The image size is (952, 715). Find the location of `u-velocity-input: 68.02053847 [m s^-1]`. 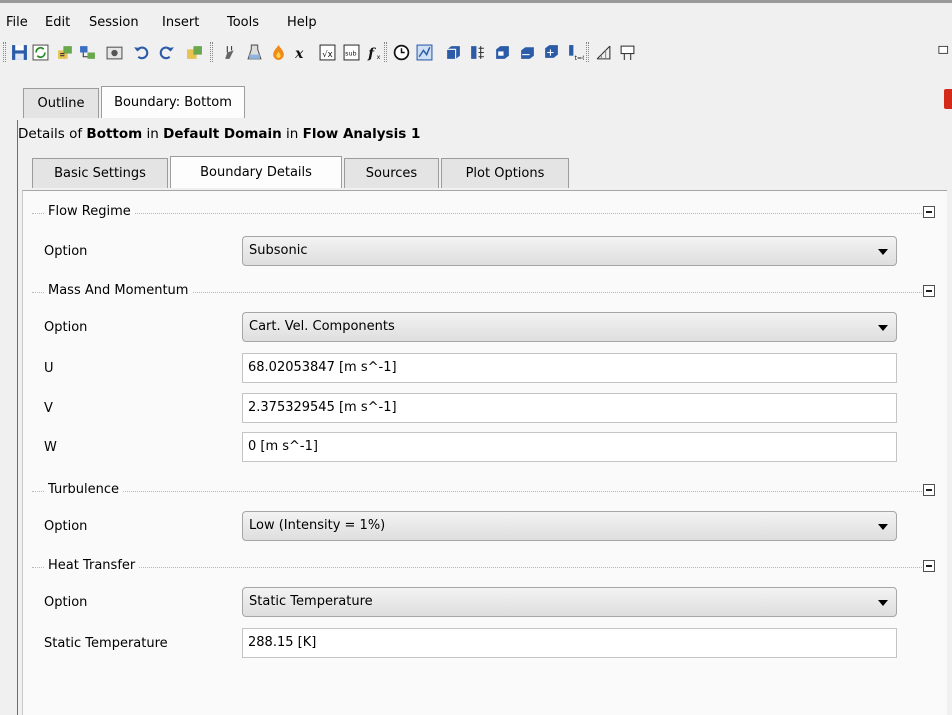

u-velocity-input: 68.02053847 [m s^-1] is located at coordinates (569, 368).